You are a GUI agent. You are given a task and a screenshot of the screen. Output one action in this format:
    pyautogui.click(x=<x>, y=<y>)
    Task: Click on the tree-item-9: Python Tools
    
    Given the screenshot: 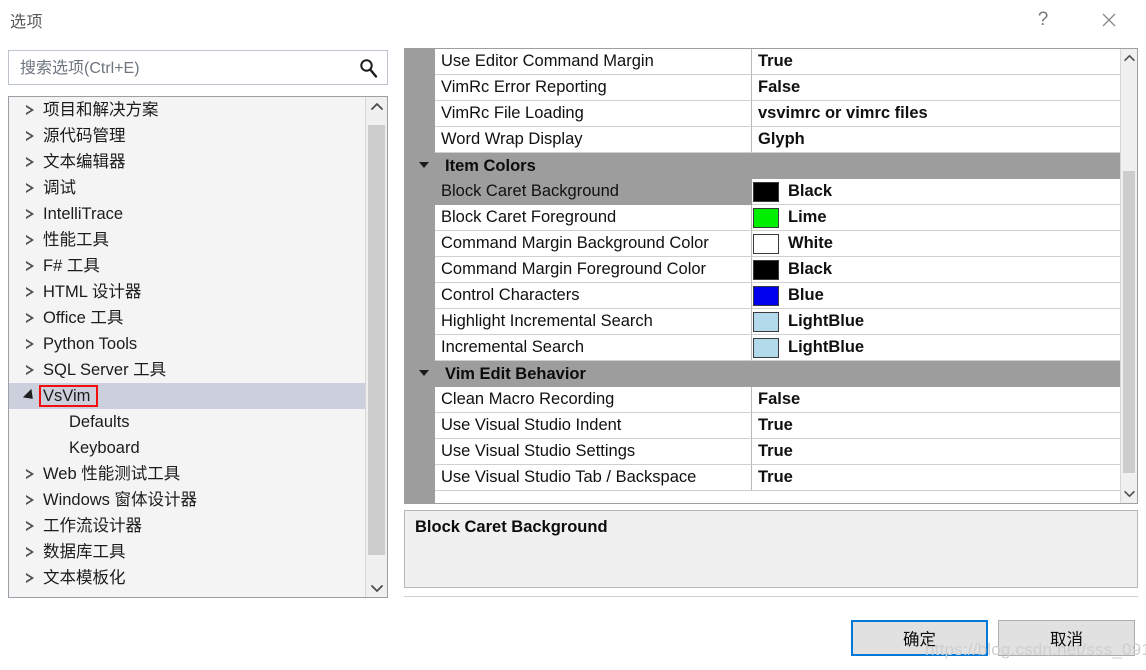 What is the action you would take?
    pyautogui.click(x=187, y=344)
    